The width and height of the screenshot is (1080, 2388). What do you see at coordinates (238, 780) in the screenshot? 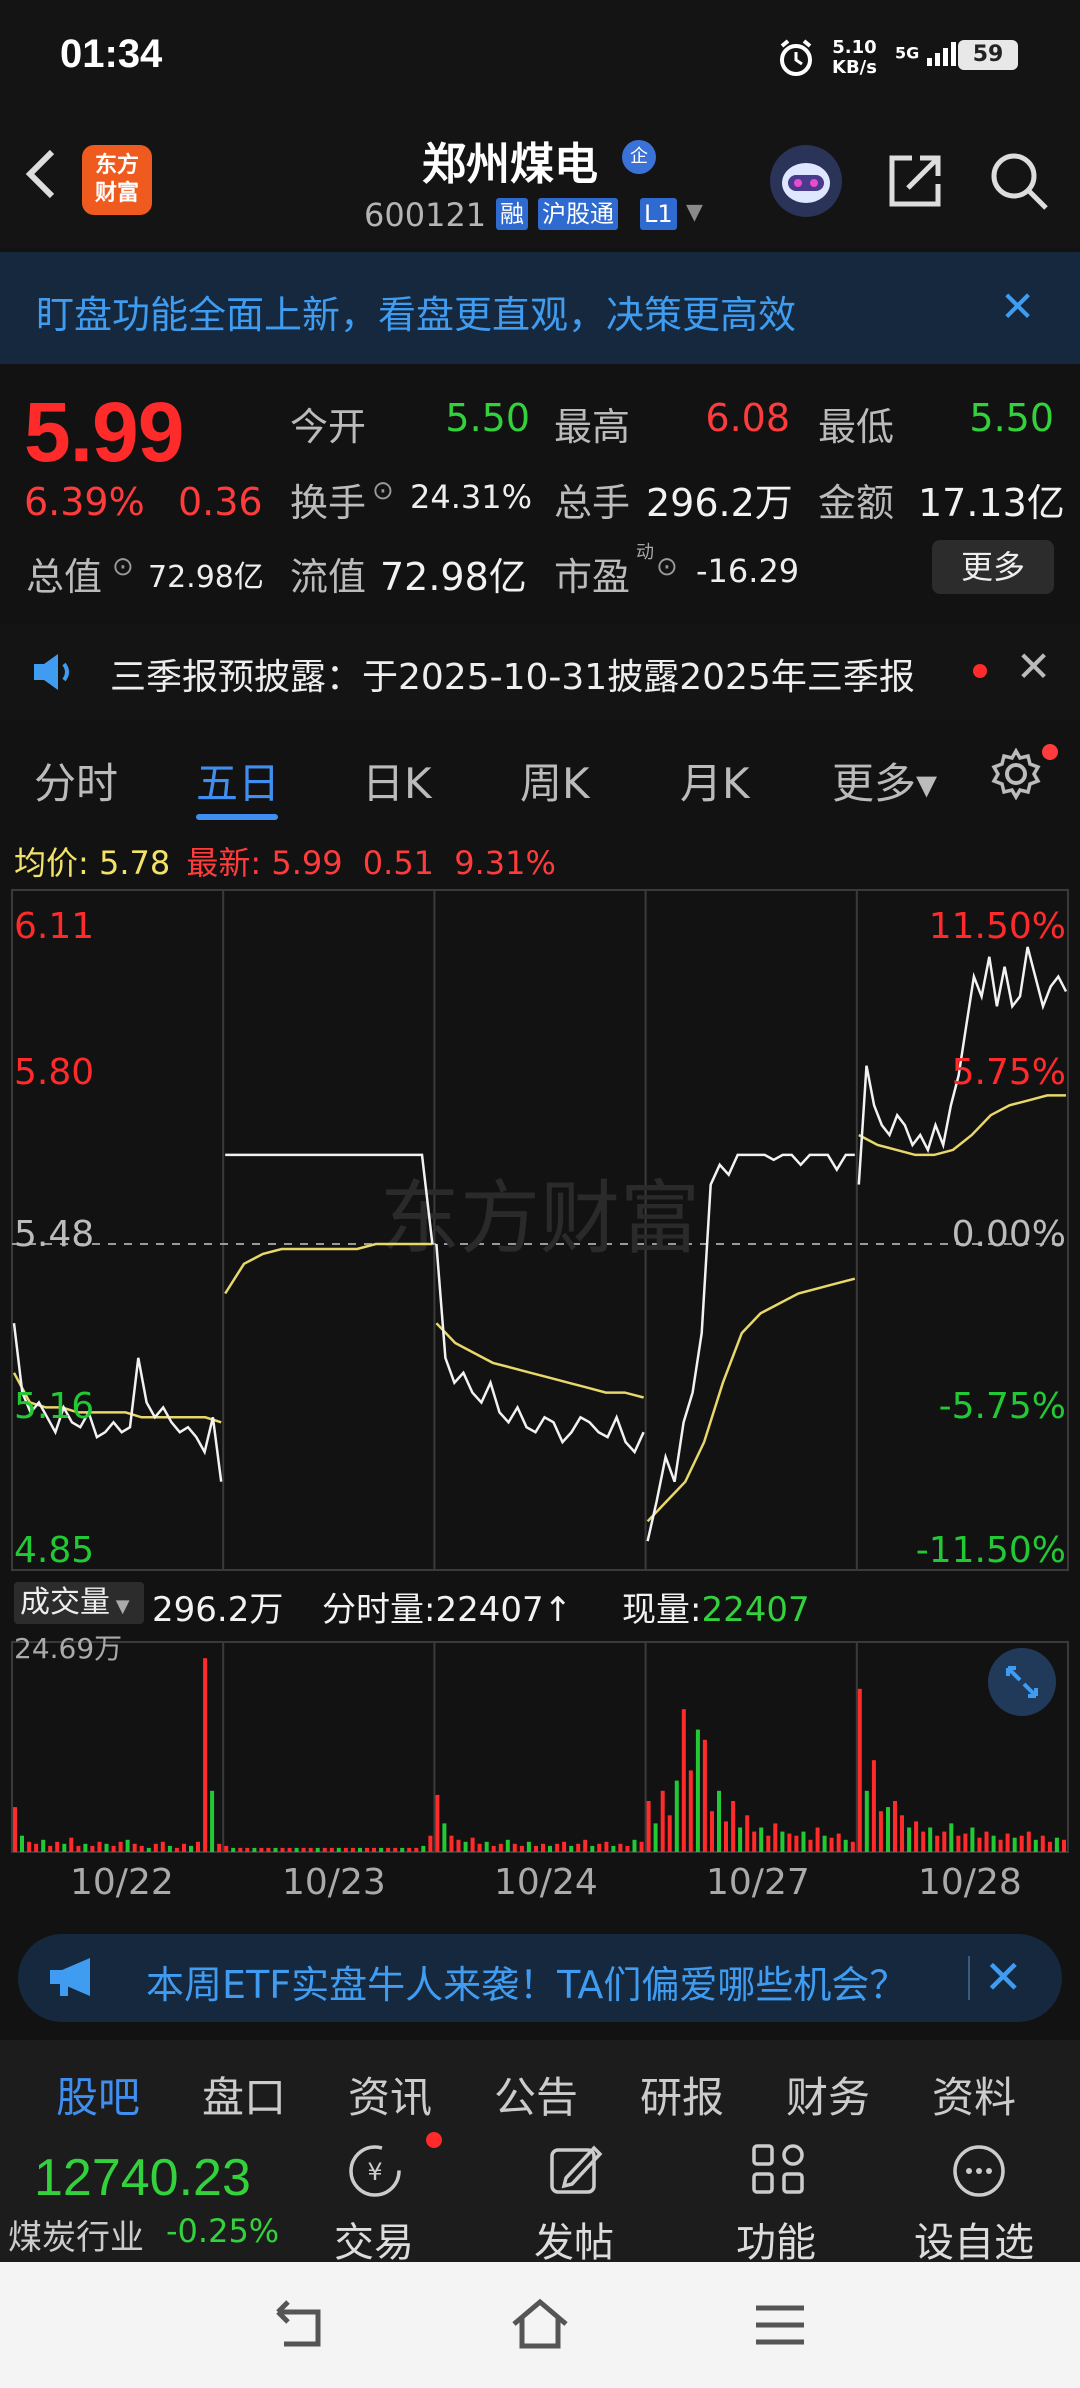
I see `tab-five-day: 五日` at bounding box center [238, 780].